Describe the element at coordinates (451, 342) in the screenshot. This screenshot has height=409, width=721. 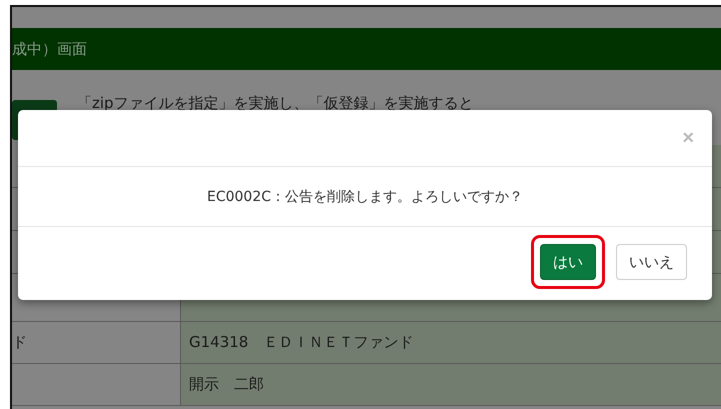
I see `table-cell: G14318 ＥＤＩＮＥＴファンド` at that location.